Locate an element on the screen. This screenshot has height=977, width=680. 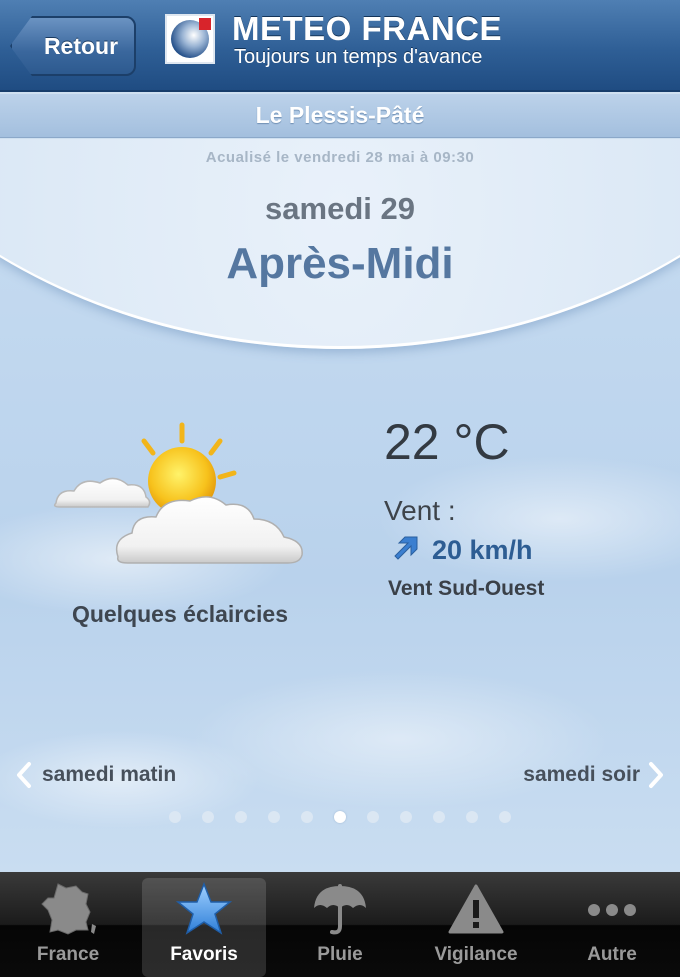
sun-behind-clouds-icon is located at coordinates (178, 493).